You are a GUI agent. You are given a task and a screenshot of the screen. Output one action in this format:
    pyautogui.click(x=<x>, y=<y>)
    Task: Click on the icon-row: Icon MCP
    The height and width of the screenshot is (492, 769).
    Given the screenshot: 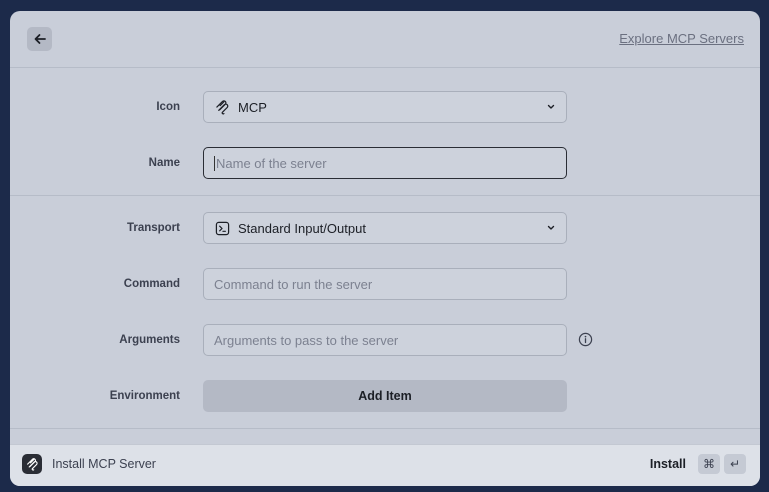 What is the action you would take?
    pyautogui.click(x=385, y=107)
    